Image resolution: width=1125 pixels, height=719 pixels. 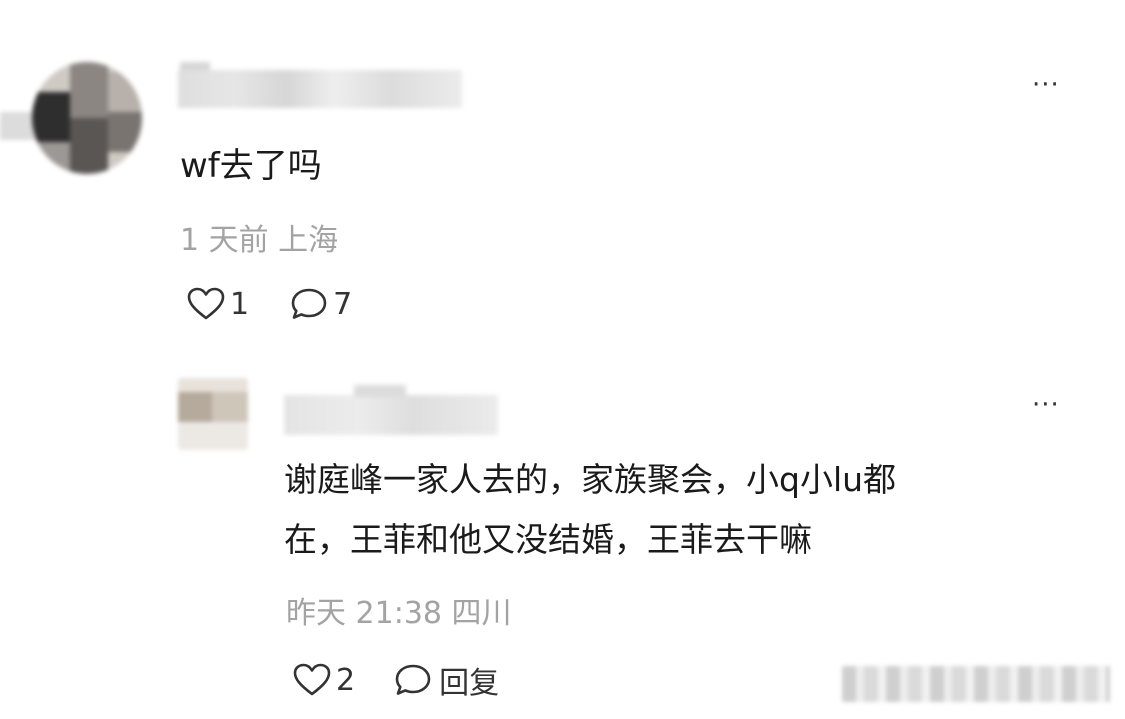 I want to click on reply-text-line: 在，王菲和他又没结婚，王菲去干嘛, so click(x=548, y=539).